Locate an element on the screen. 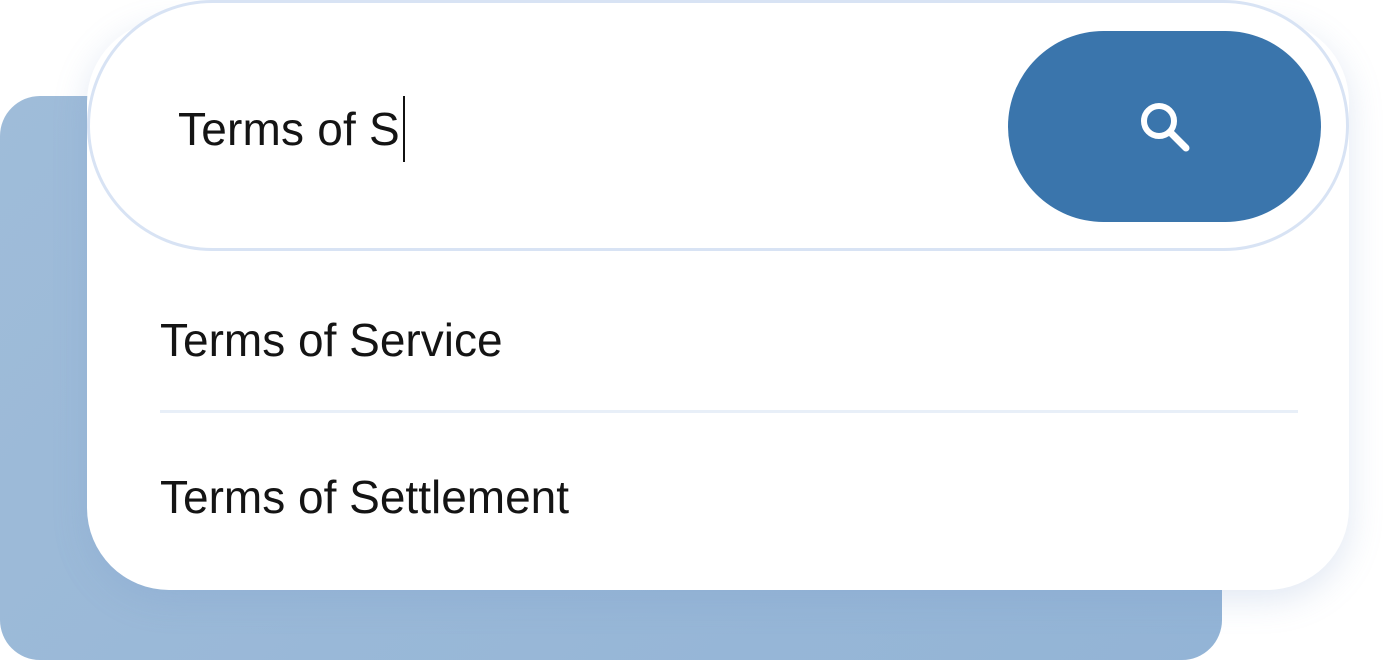 The height and width of the screenshot is (660, 1395). search-input: Terms of S is located at coordinates (291, 129).